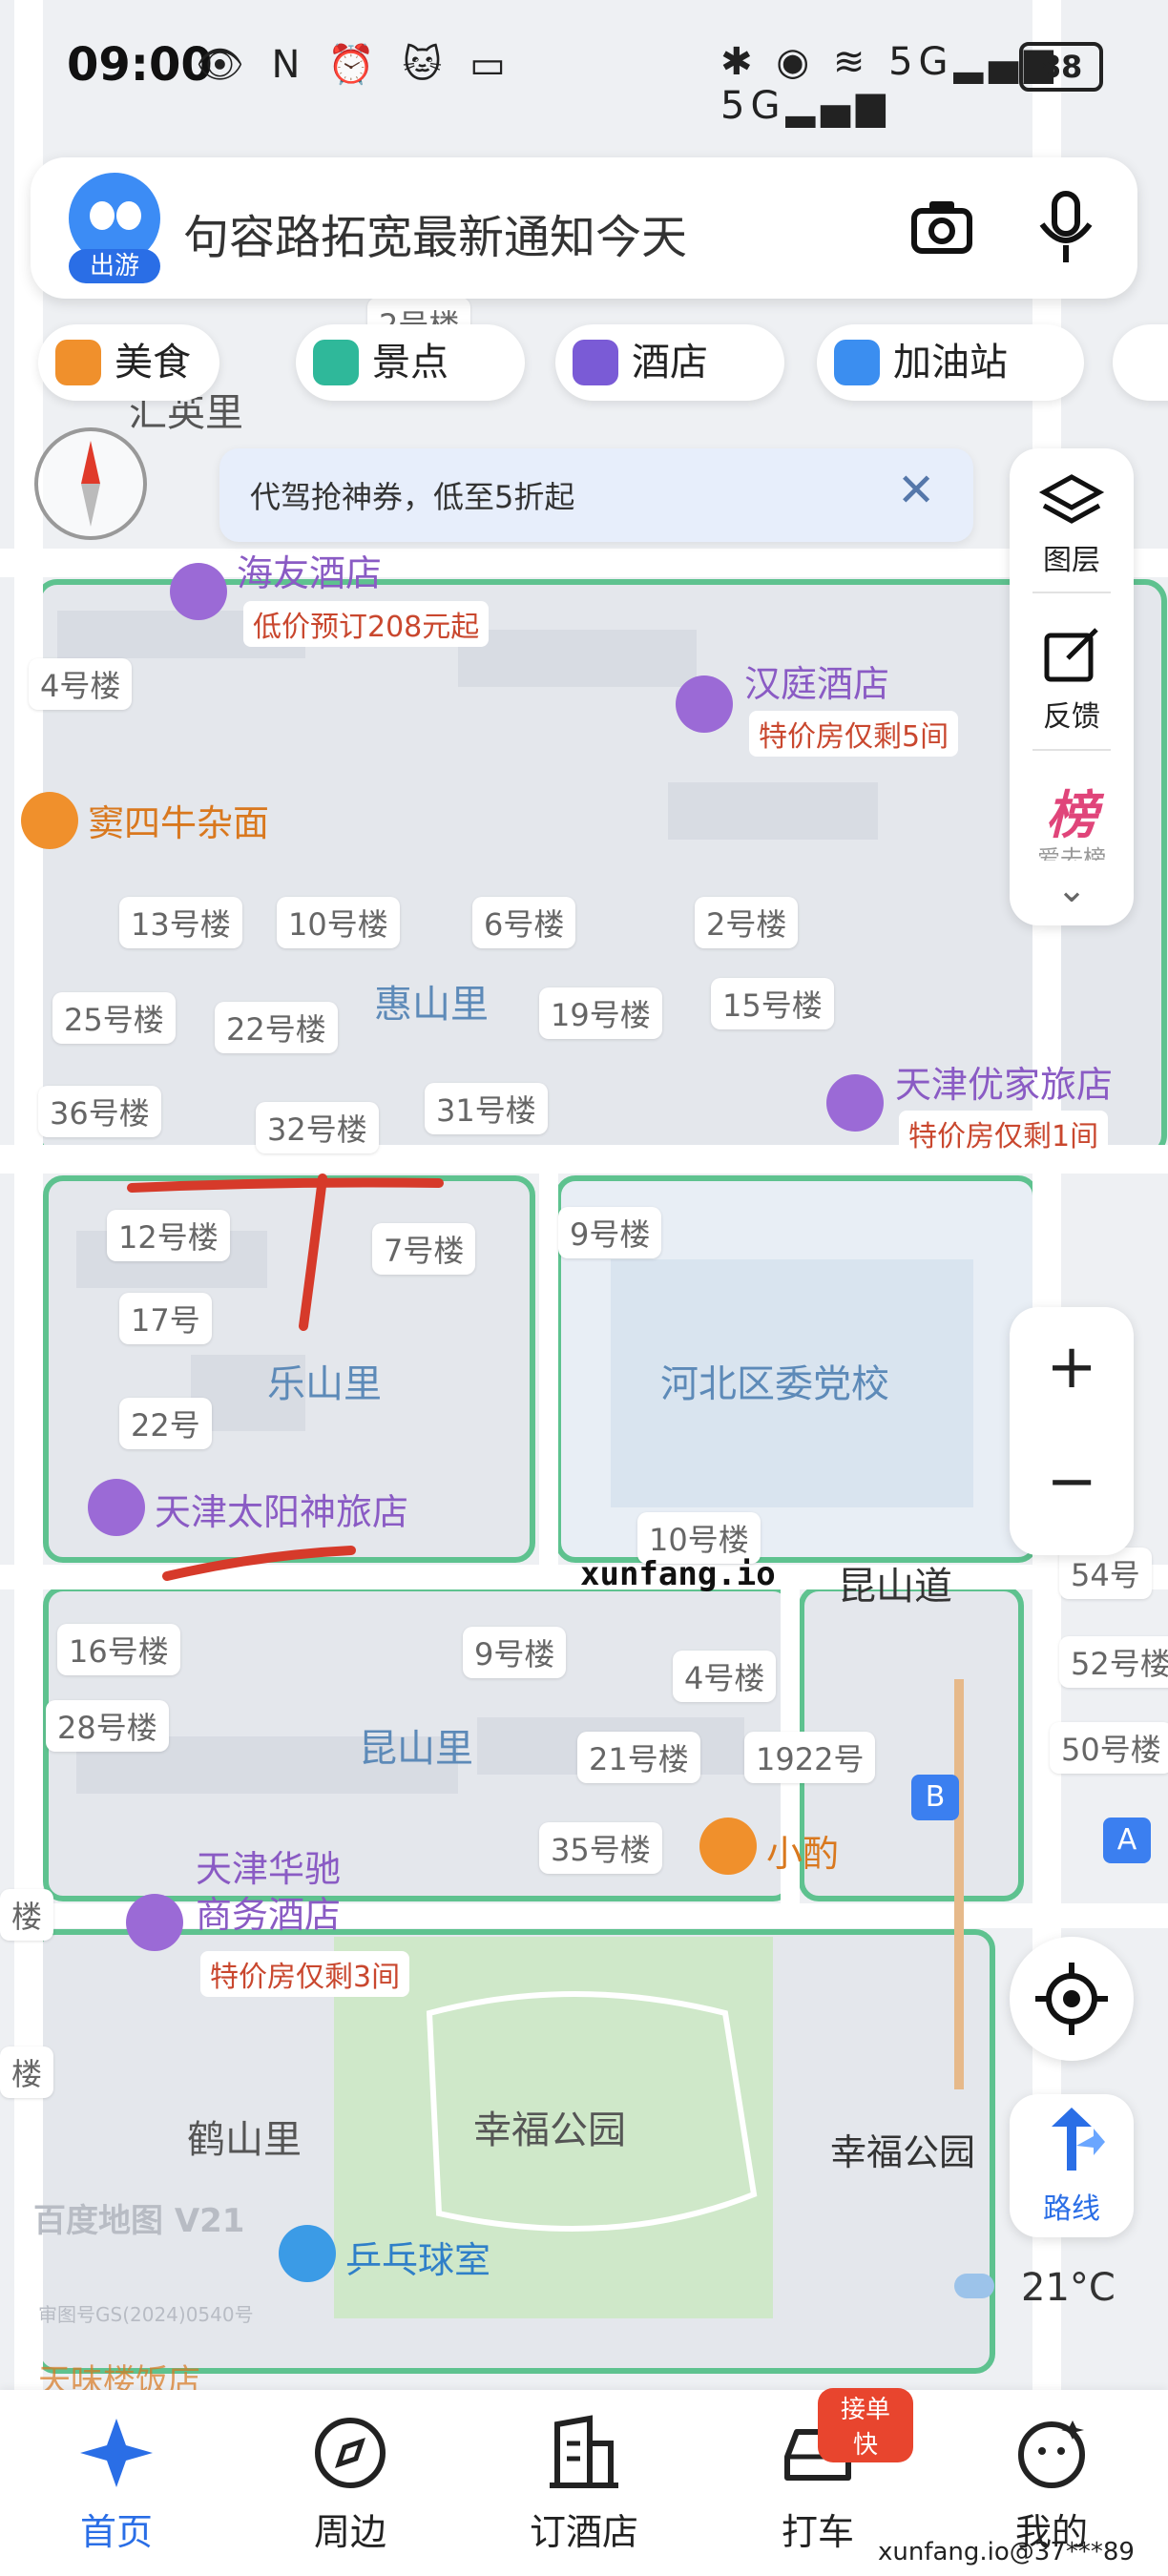 This screenshot has width=1168, height=2576. I want to click on building-label: 21号楼, so click(638, 1757).